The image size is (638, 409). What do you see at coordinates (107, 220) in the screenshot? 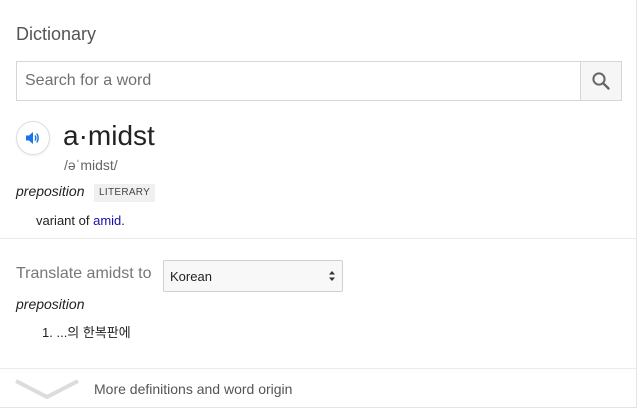
I see `definition-link-amid: amid` at bounding box center [107, 220].